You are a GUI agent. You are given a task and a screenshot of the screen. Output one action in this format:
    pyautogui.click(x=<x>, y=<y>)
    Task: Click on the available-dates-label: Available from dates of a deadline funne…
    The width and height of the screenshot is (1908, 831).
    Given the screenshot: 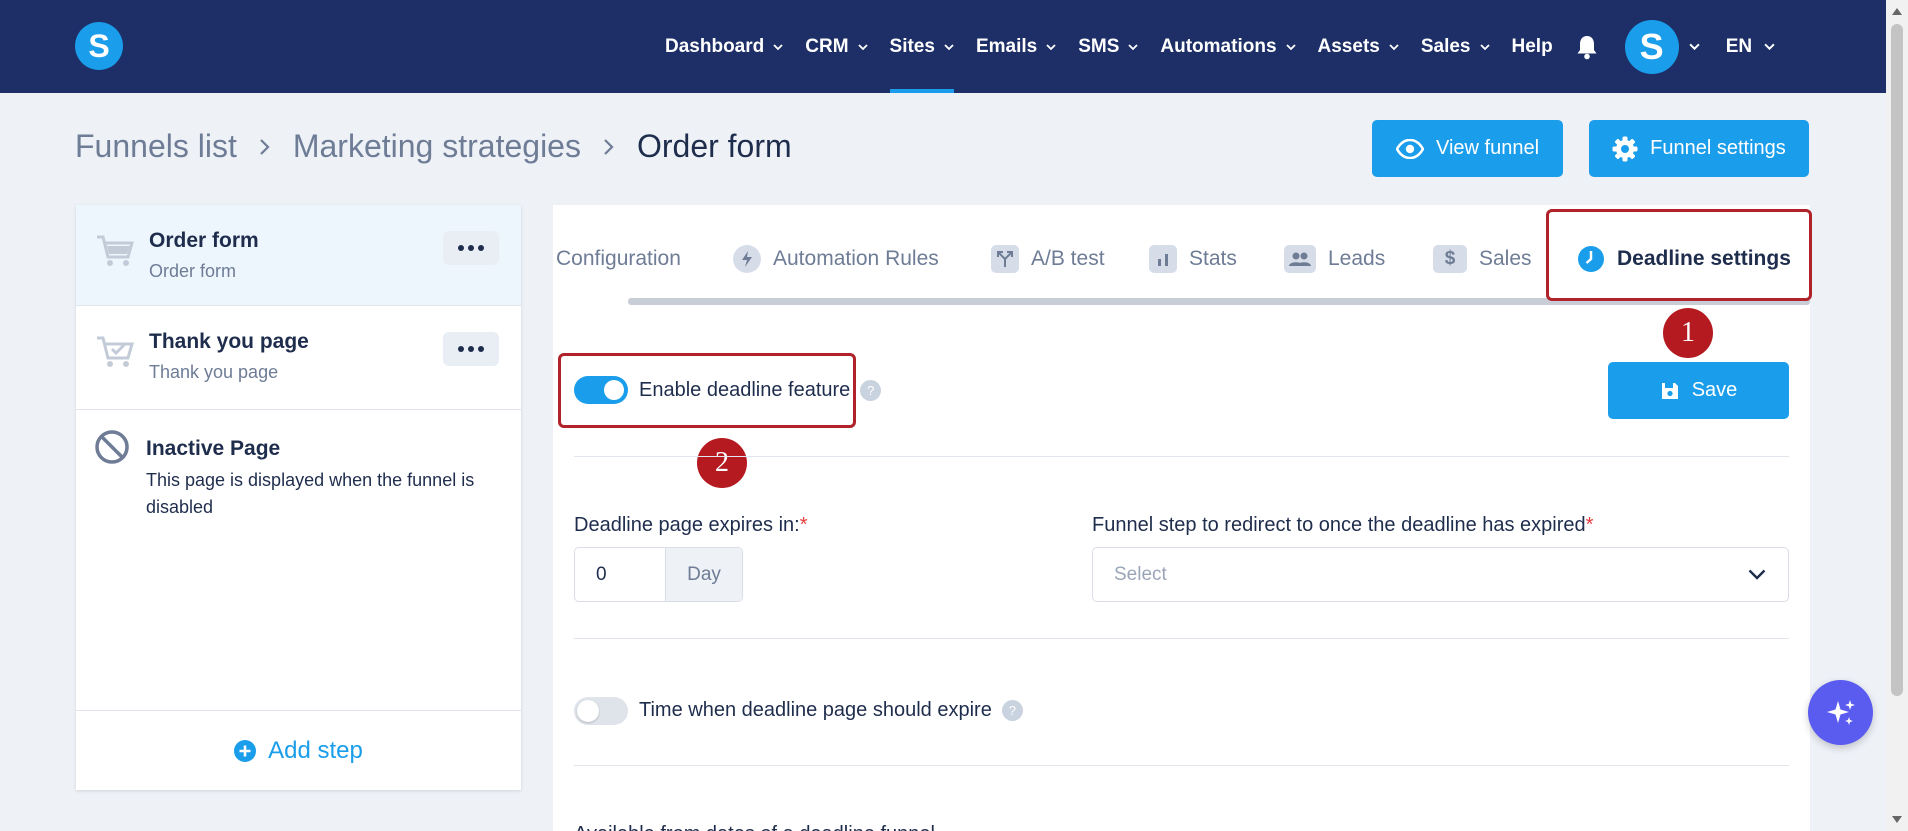 What is the action you would take?
    pyautogui.click(x=754, y=827)
    